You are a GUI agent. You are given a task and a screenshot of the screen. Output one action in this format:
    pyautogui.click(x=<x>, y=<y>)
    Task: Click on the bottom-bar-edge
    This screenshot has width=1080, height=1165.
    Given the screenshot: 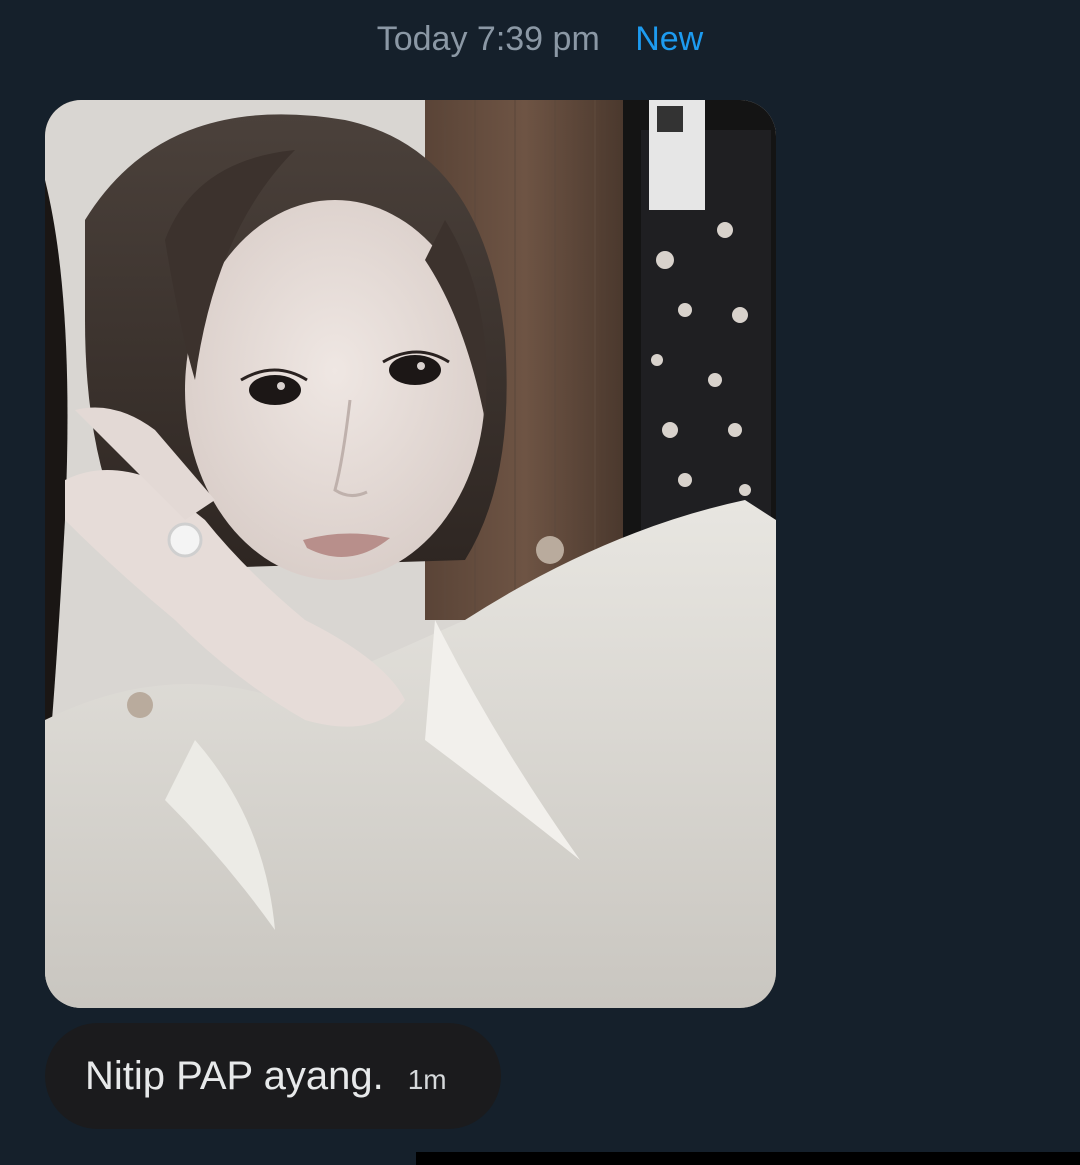 What is the action you would take?
    pyautogui.click(x=748, y=1158)
    